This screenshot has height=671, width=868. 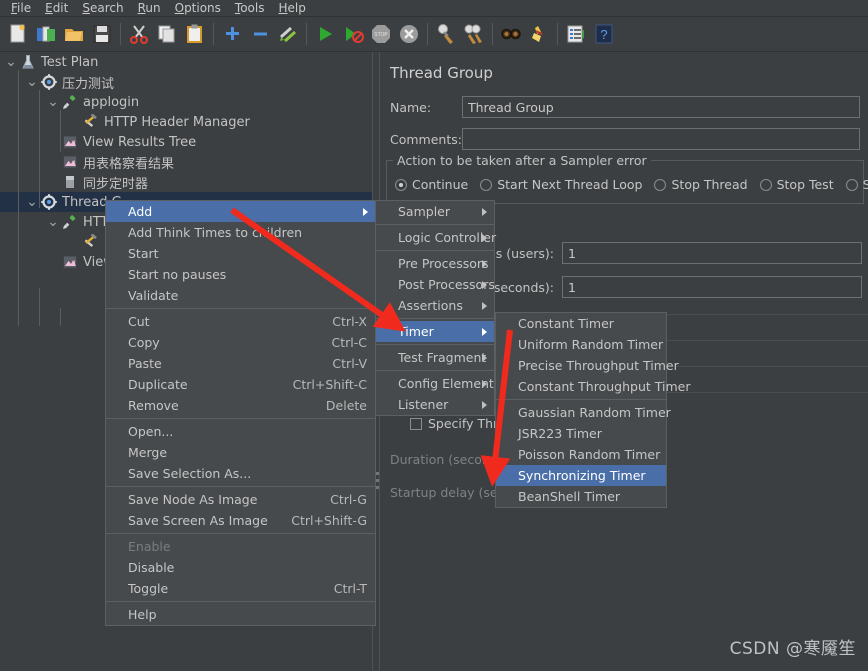 I want to click on context-menu-item-add-think-times-to-children: Add Think Times to children, so click(x=240, y=232).